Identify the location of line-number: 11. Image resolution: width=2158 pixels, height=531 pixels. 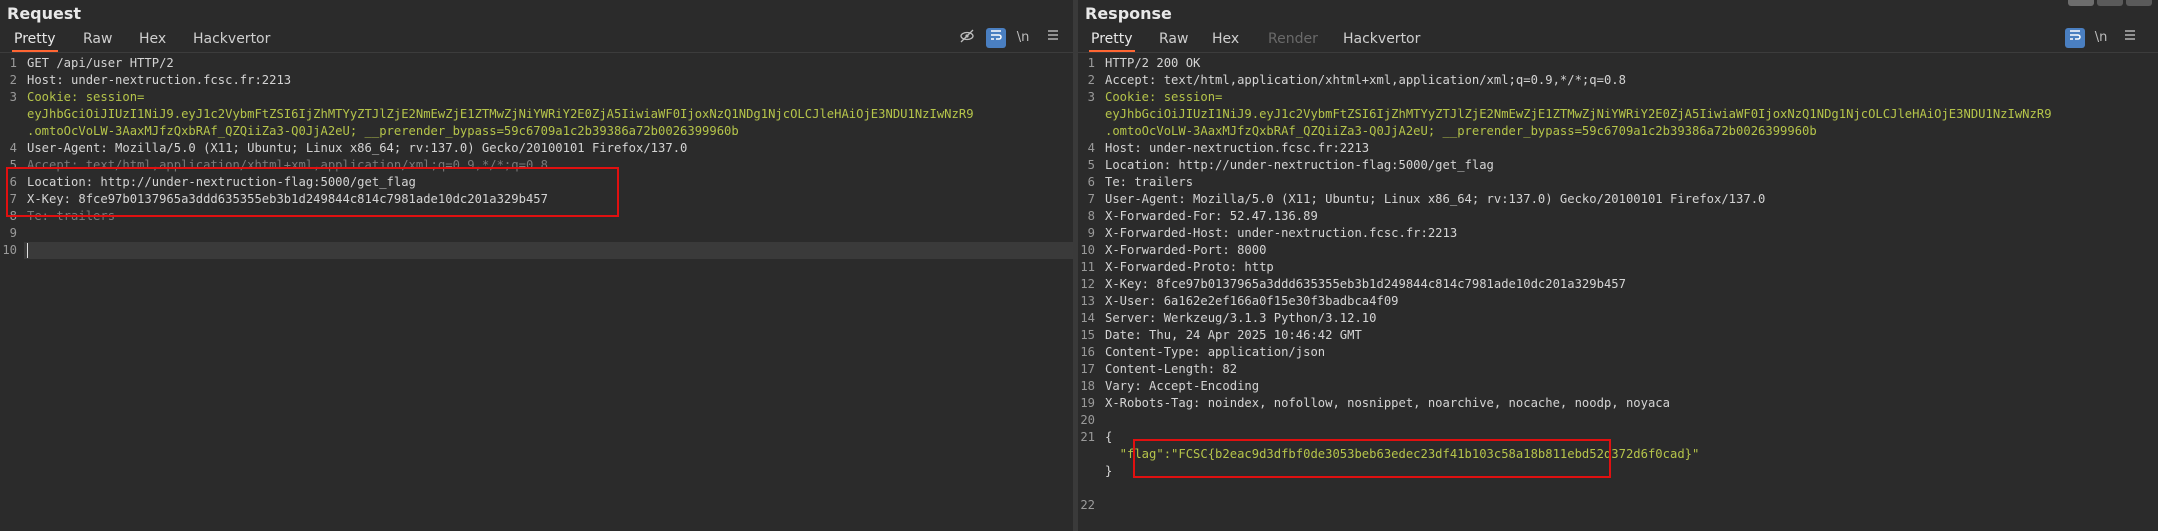
(1087, 267).